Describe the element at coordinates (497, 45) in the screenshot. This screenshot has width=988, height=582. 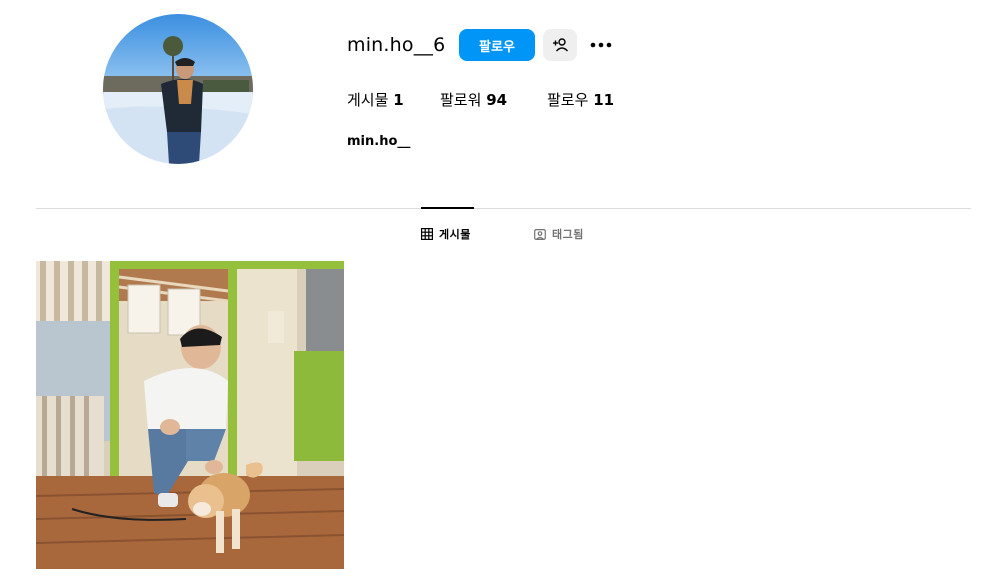
I see `follow-button: 팔로우` at that location.